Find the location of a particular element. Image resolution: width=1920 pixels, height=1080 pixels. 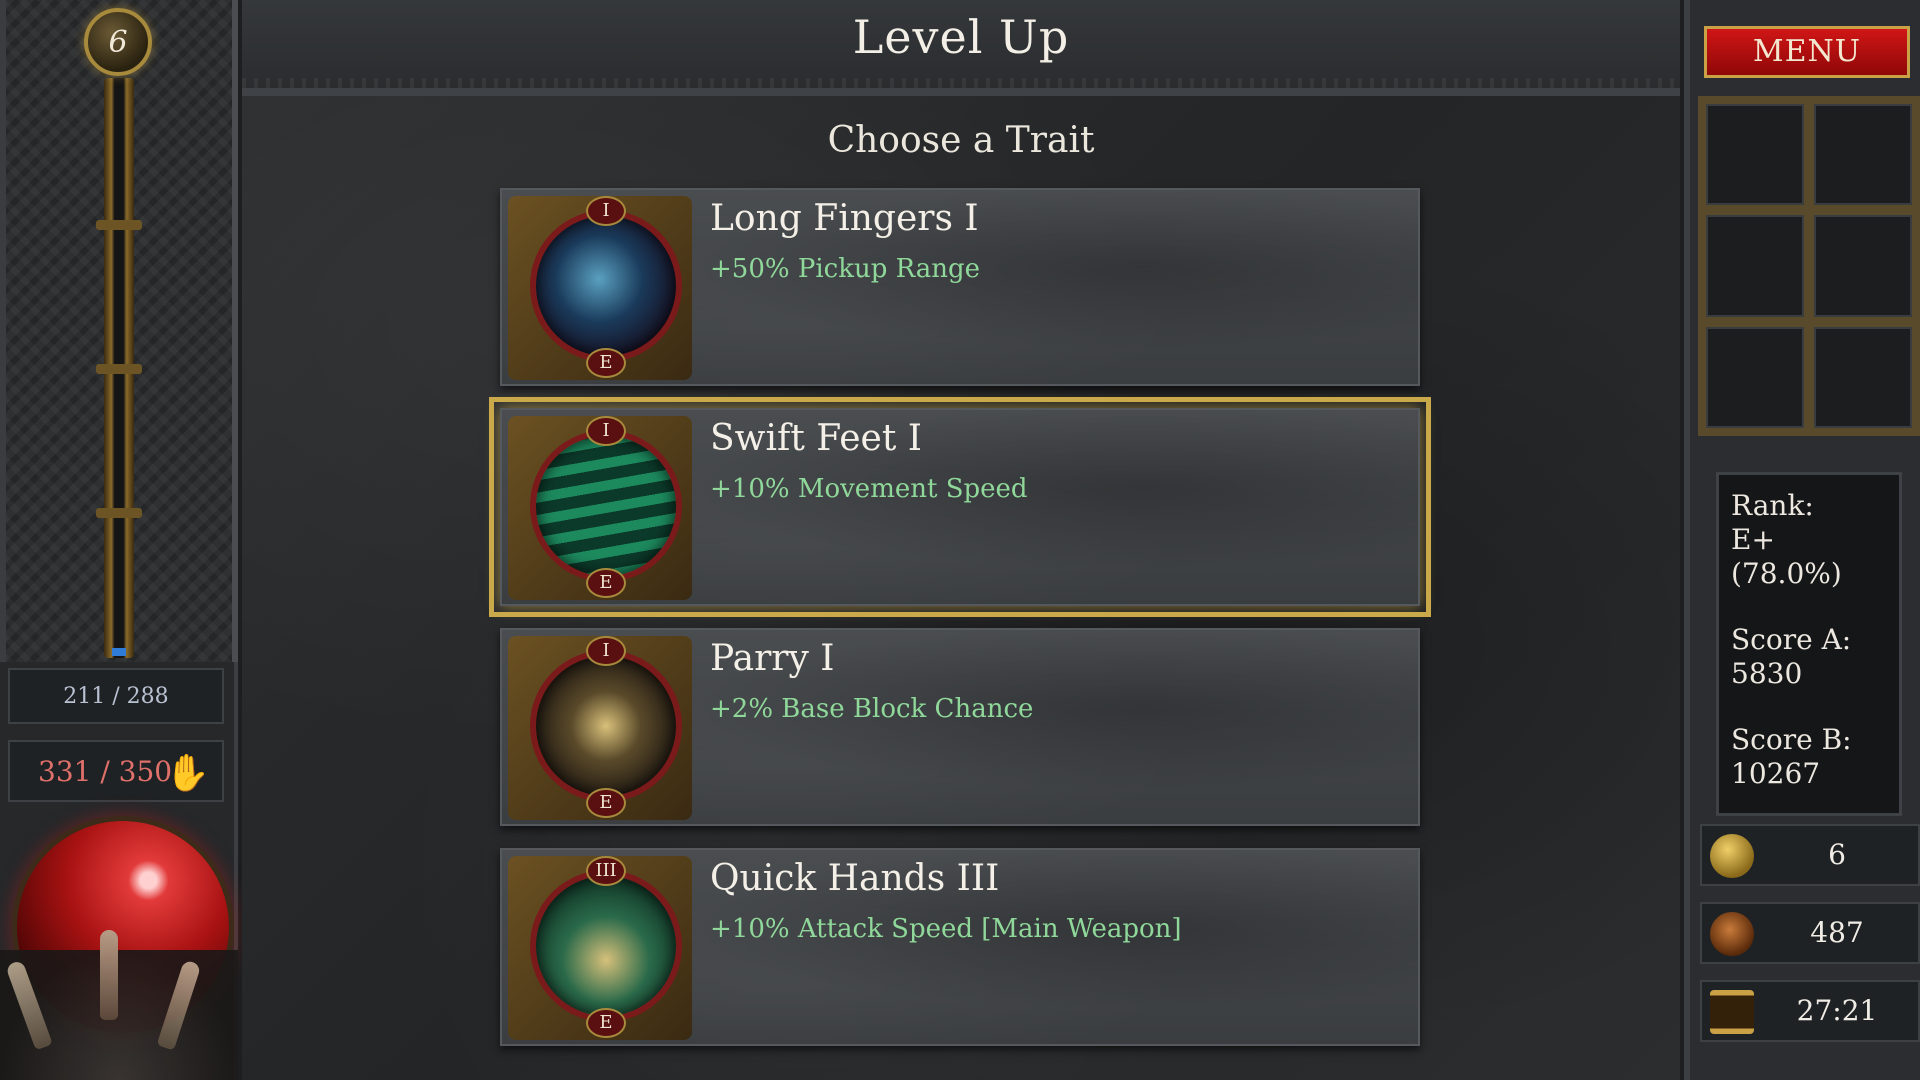

score-b-label: Score B: is located at coordinates (1791, 739).